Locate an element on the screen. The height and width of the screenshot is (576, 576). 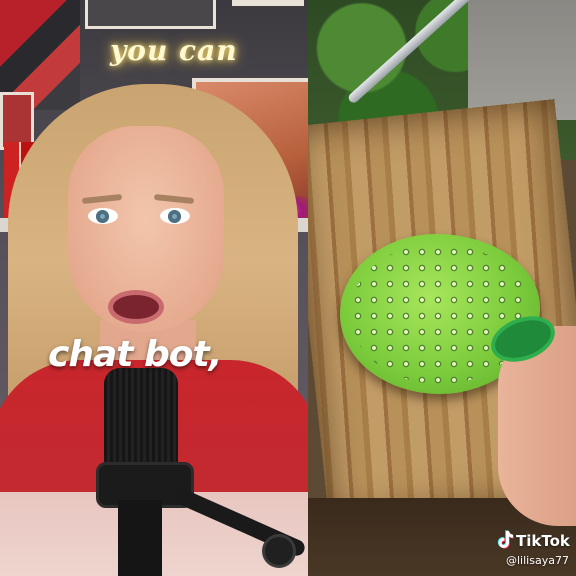
video-caption: chat bot, is located at coordinates (135, 354).